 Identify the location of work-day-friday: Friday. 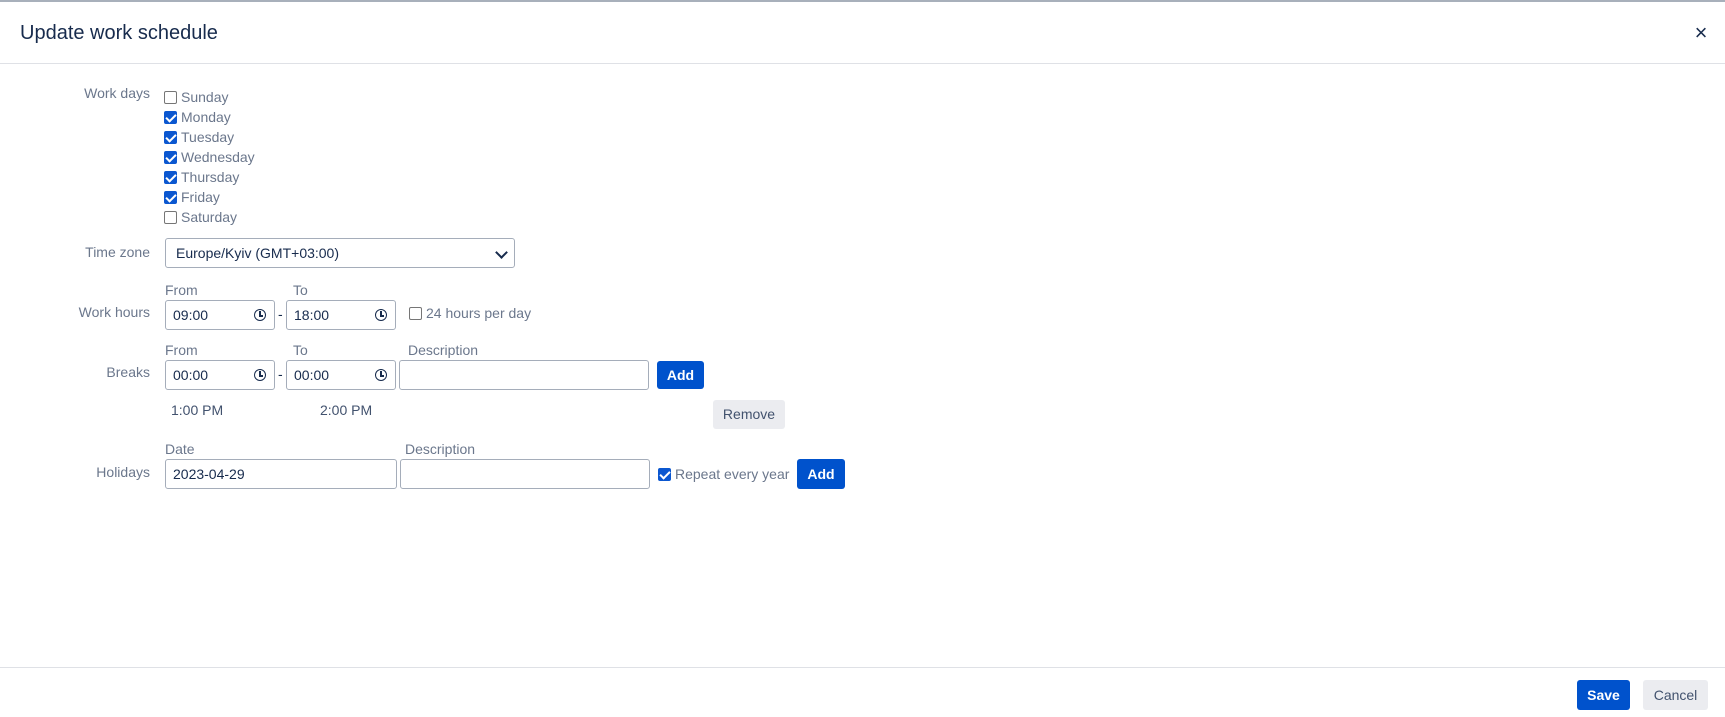
(192, 197).